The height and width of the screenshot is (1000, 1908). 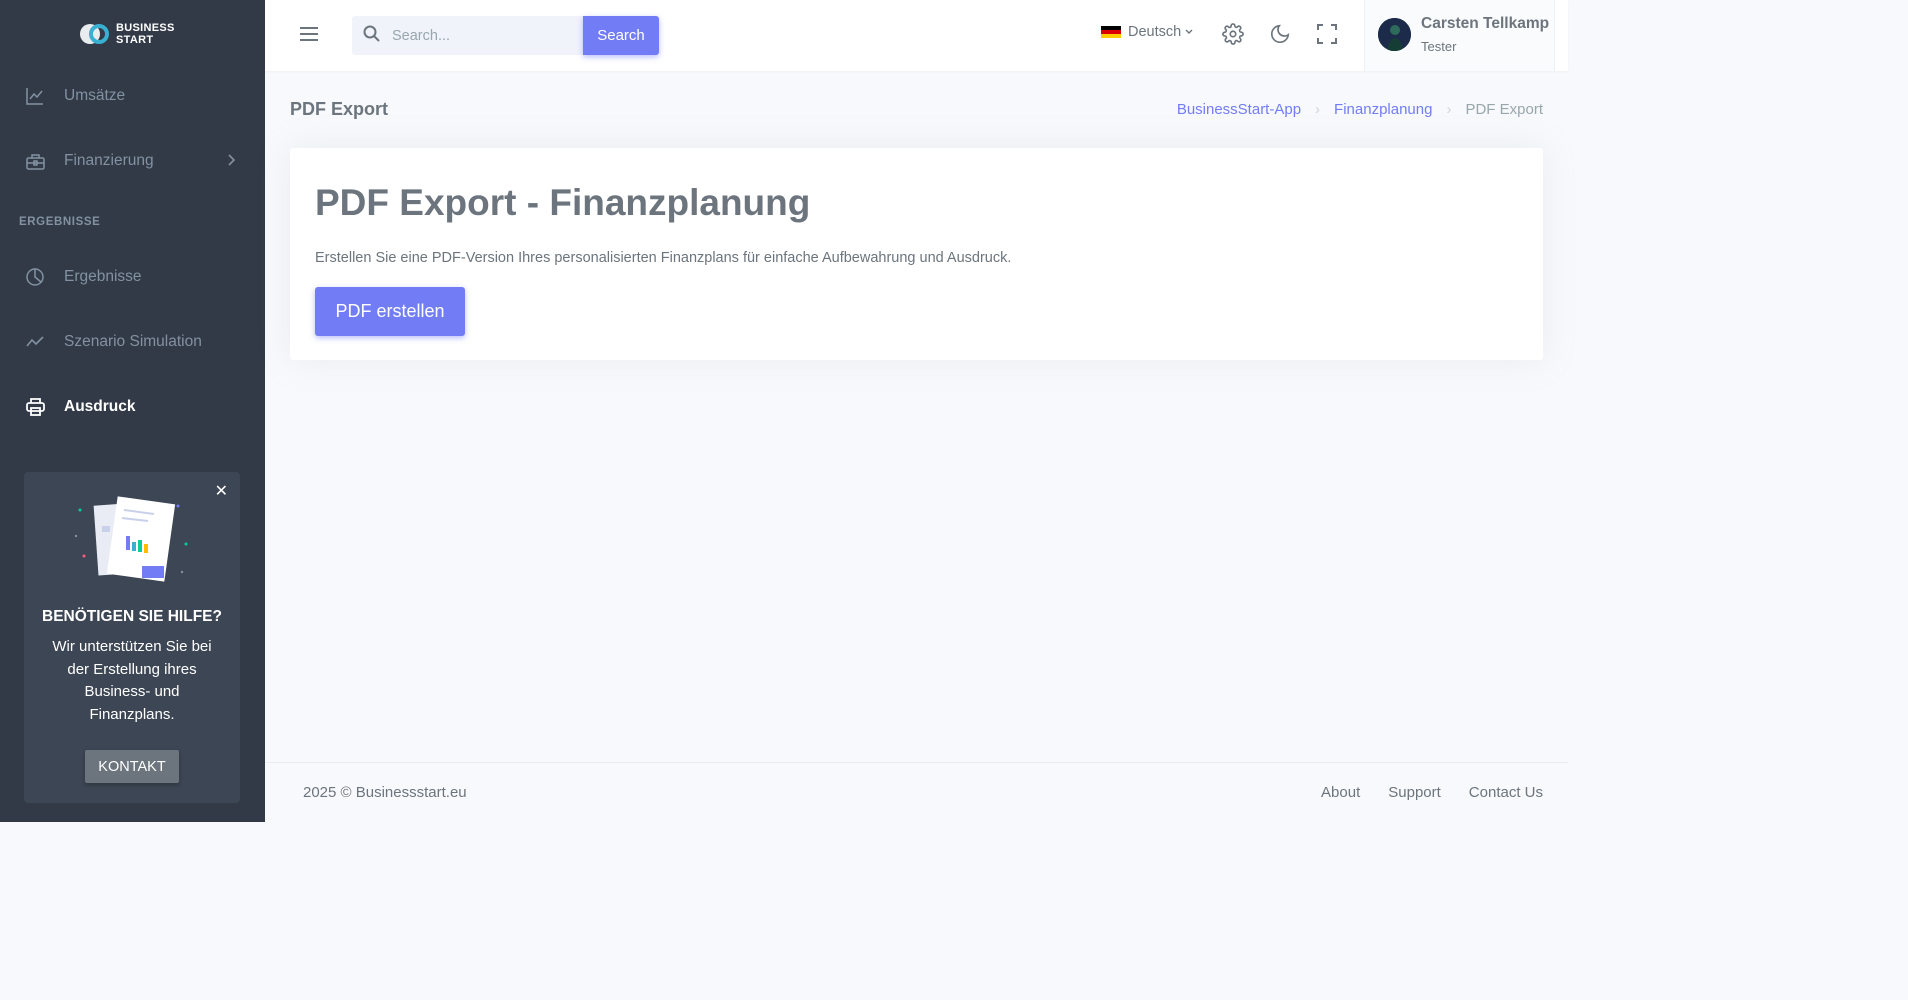 I want to click on footer-link-support: Support, so click(x=1414, y=792).